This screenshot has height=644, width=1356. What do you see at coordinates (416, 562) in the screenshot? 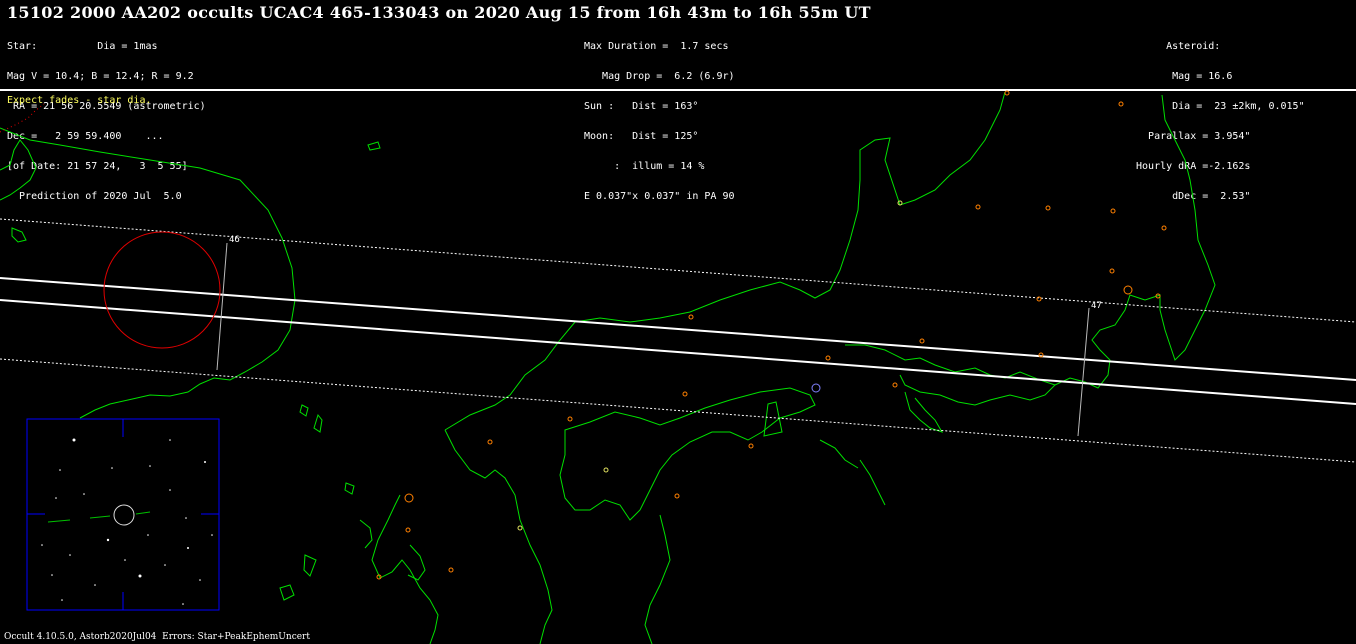
I see `coastline-kyushu-bay` at bounding box center [416, 562].